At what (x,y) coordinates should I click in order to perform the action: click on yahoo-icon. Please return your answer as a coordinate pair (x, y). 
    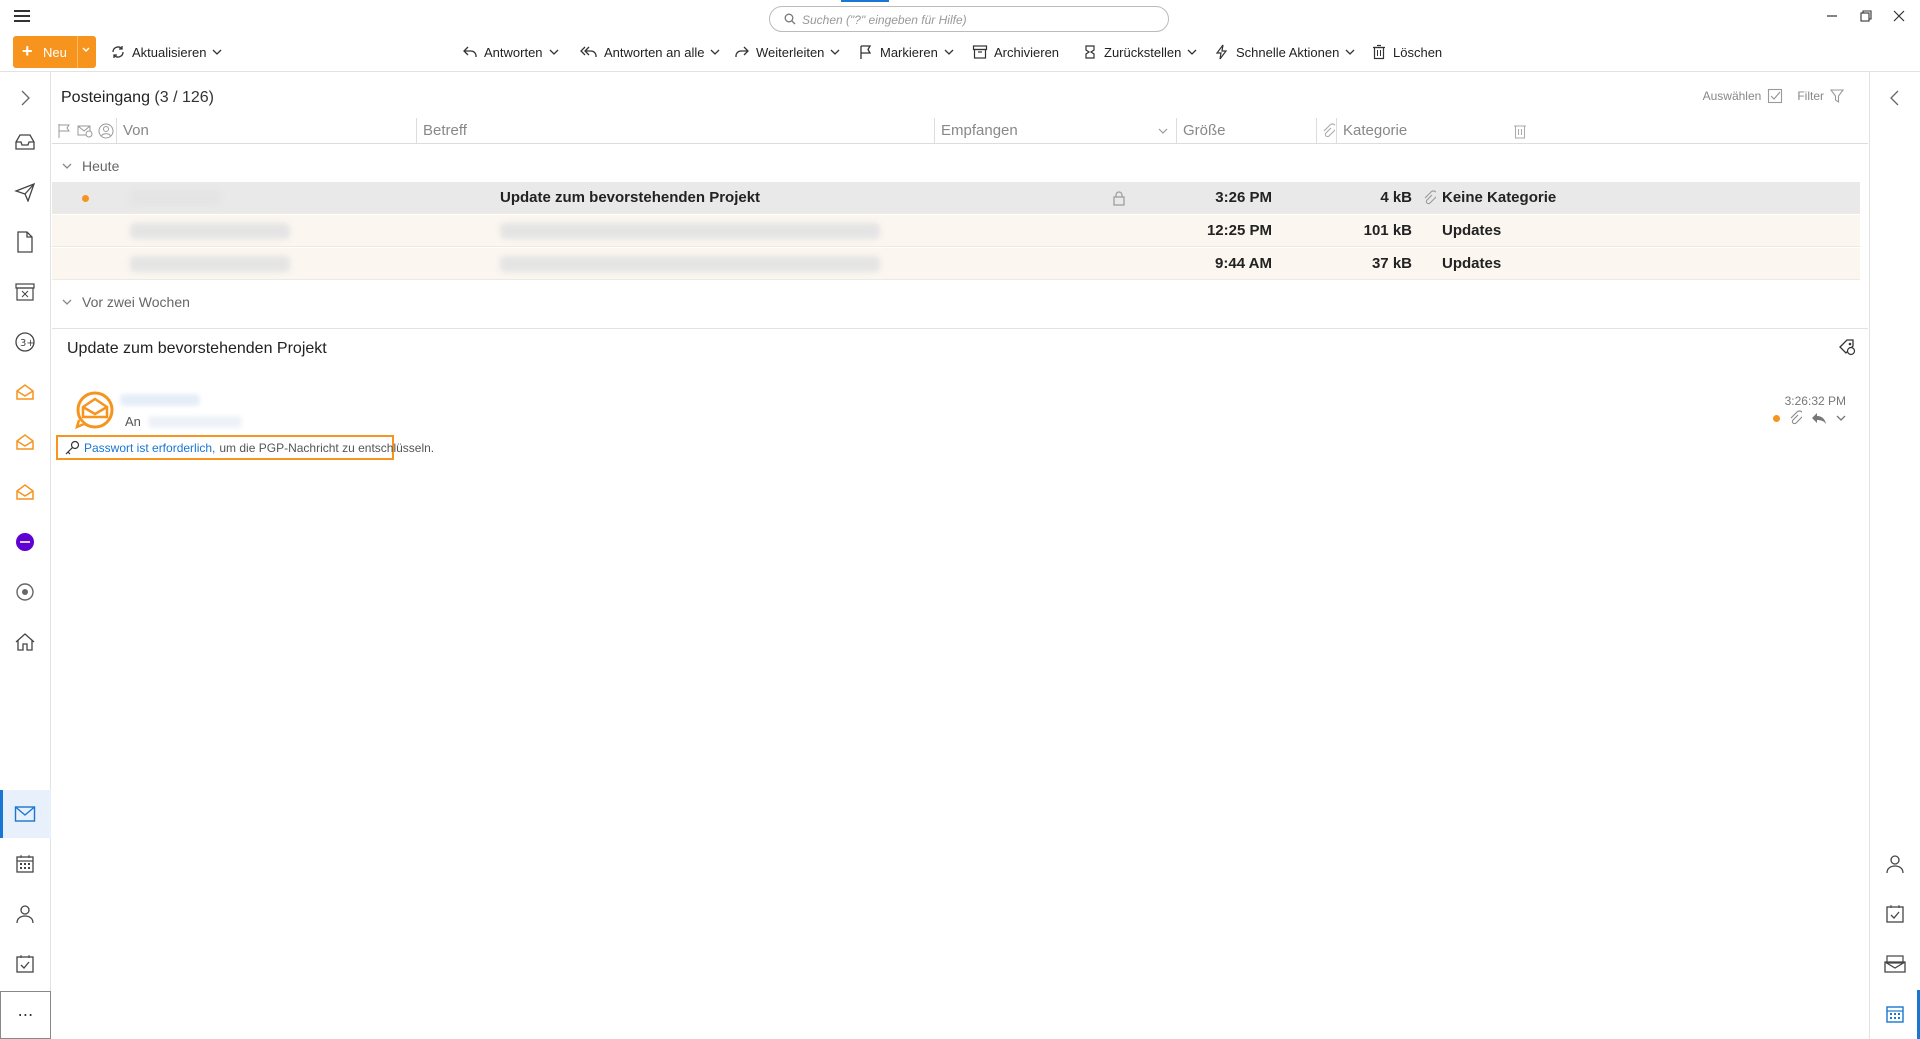
    Looking at the image, I should click on (25, 542).